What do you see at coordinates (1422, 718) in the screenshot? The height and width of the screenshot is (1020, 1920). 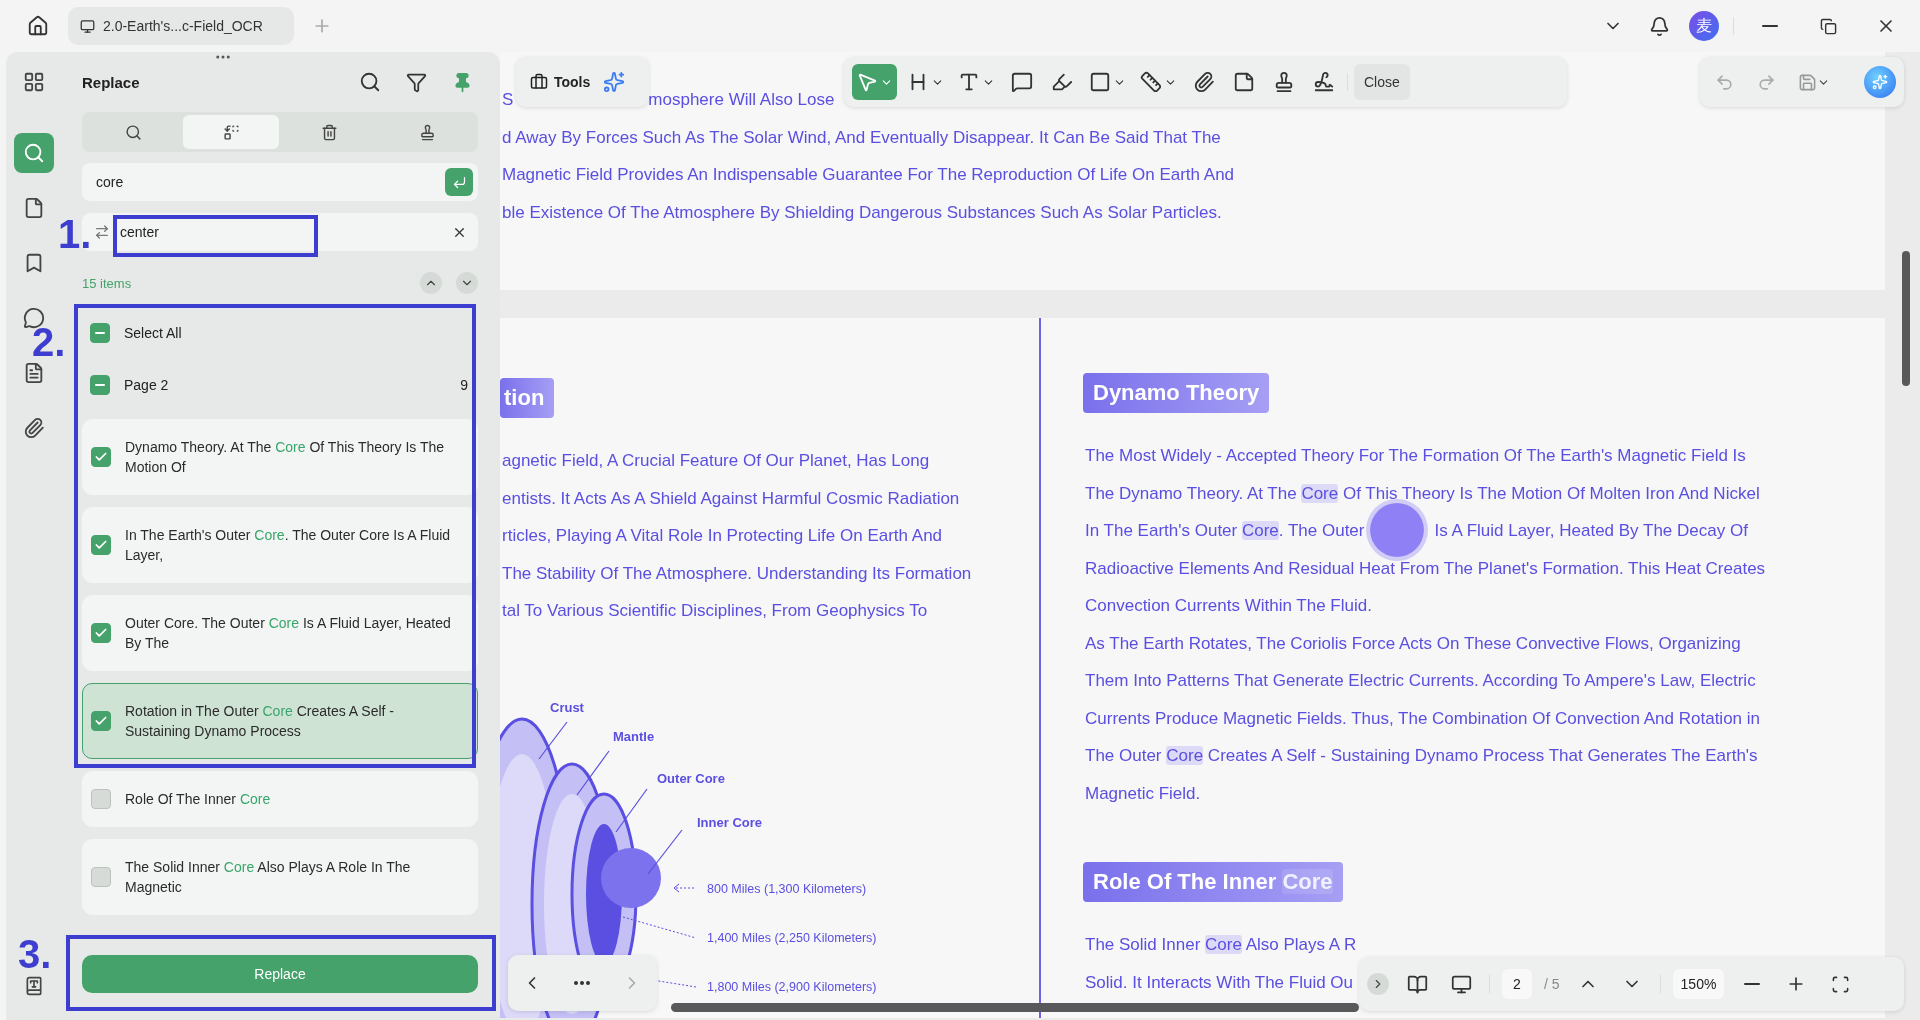 I see `text-line: Currents Produce Magnetic Fields. Thus, The Combination Of Convection And Rotation in` at bounding box center [1422, 718].